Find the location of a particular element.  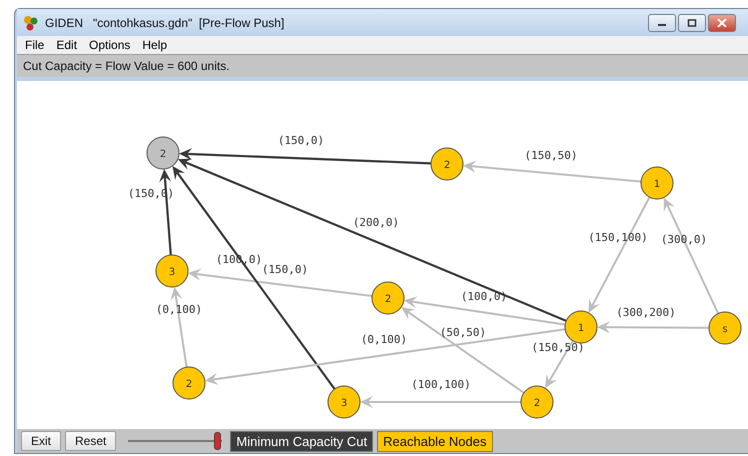

maximize-button is located at coordinates (692, 23).